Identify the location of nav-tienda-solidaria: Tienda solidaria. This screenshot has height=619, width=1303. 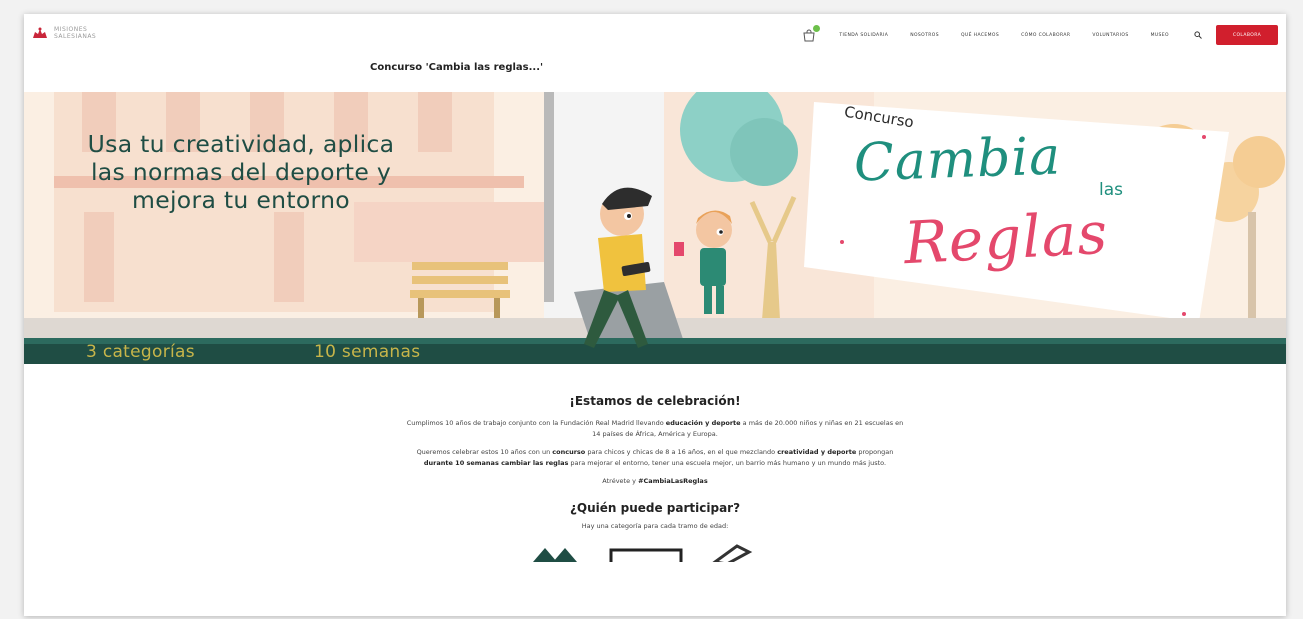
(863, 35).